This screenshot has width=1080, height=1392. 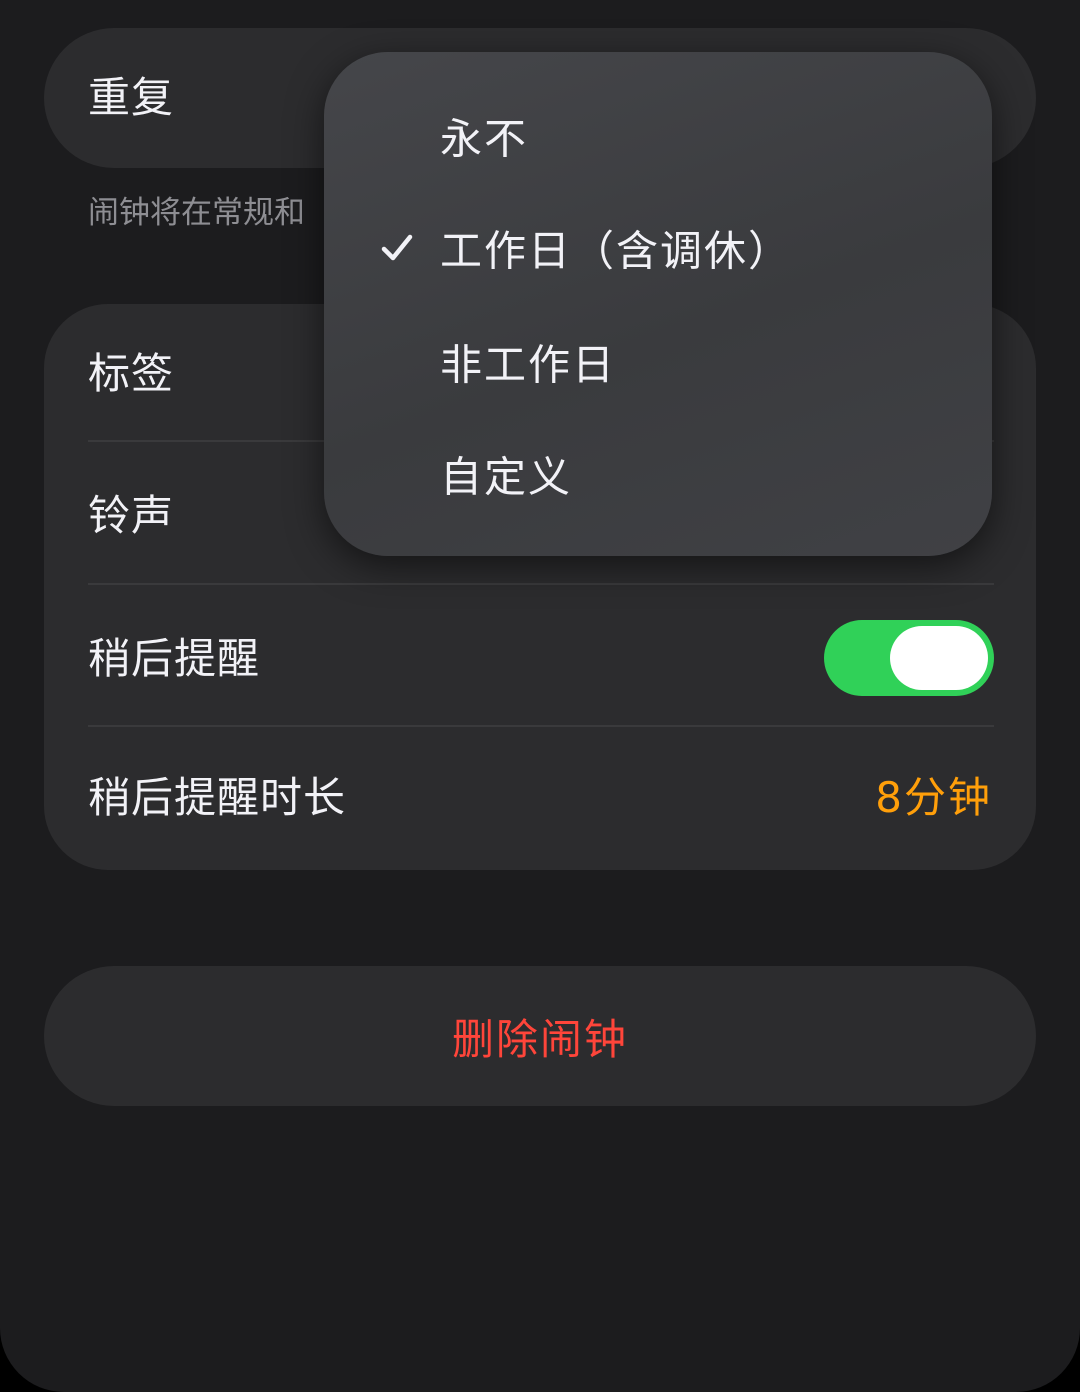 I want to click on snooze-row-label: 稍后提醒, so click(x=174, y=658).